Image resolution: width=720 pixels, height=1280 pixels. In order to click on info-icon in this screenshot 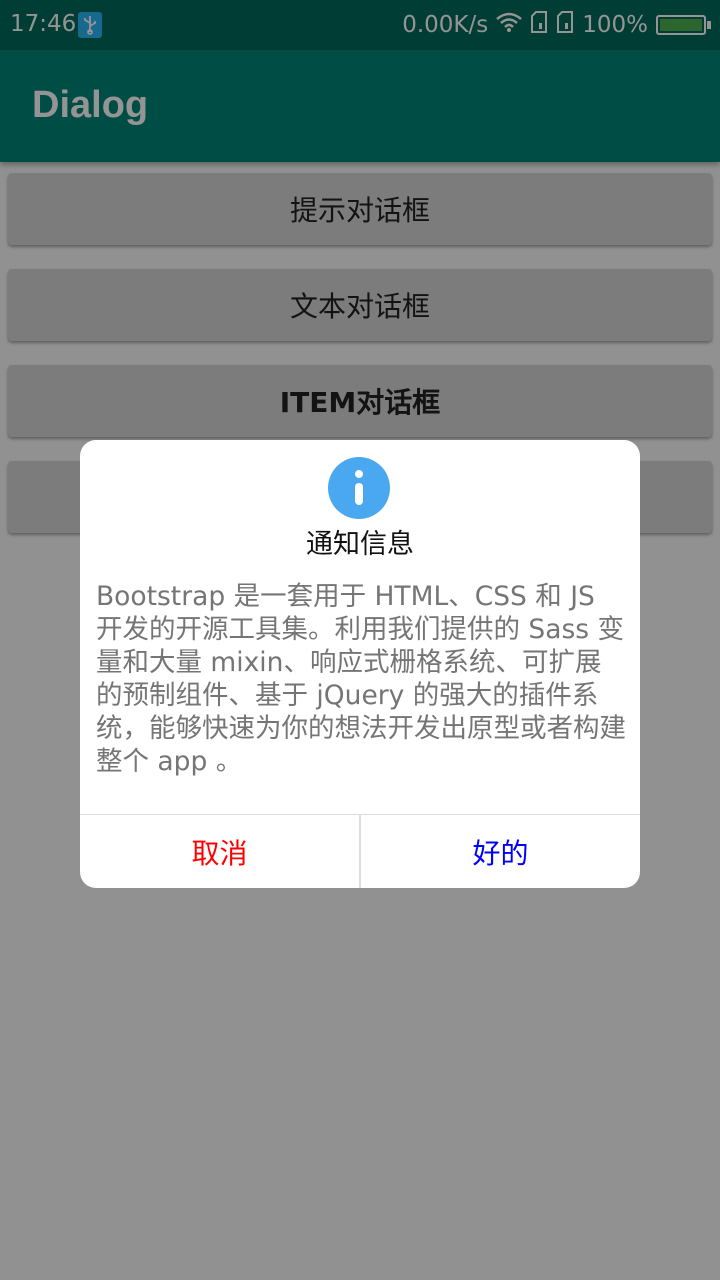, I will do `click(359, 488)`.